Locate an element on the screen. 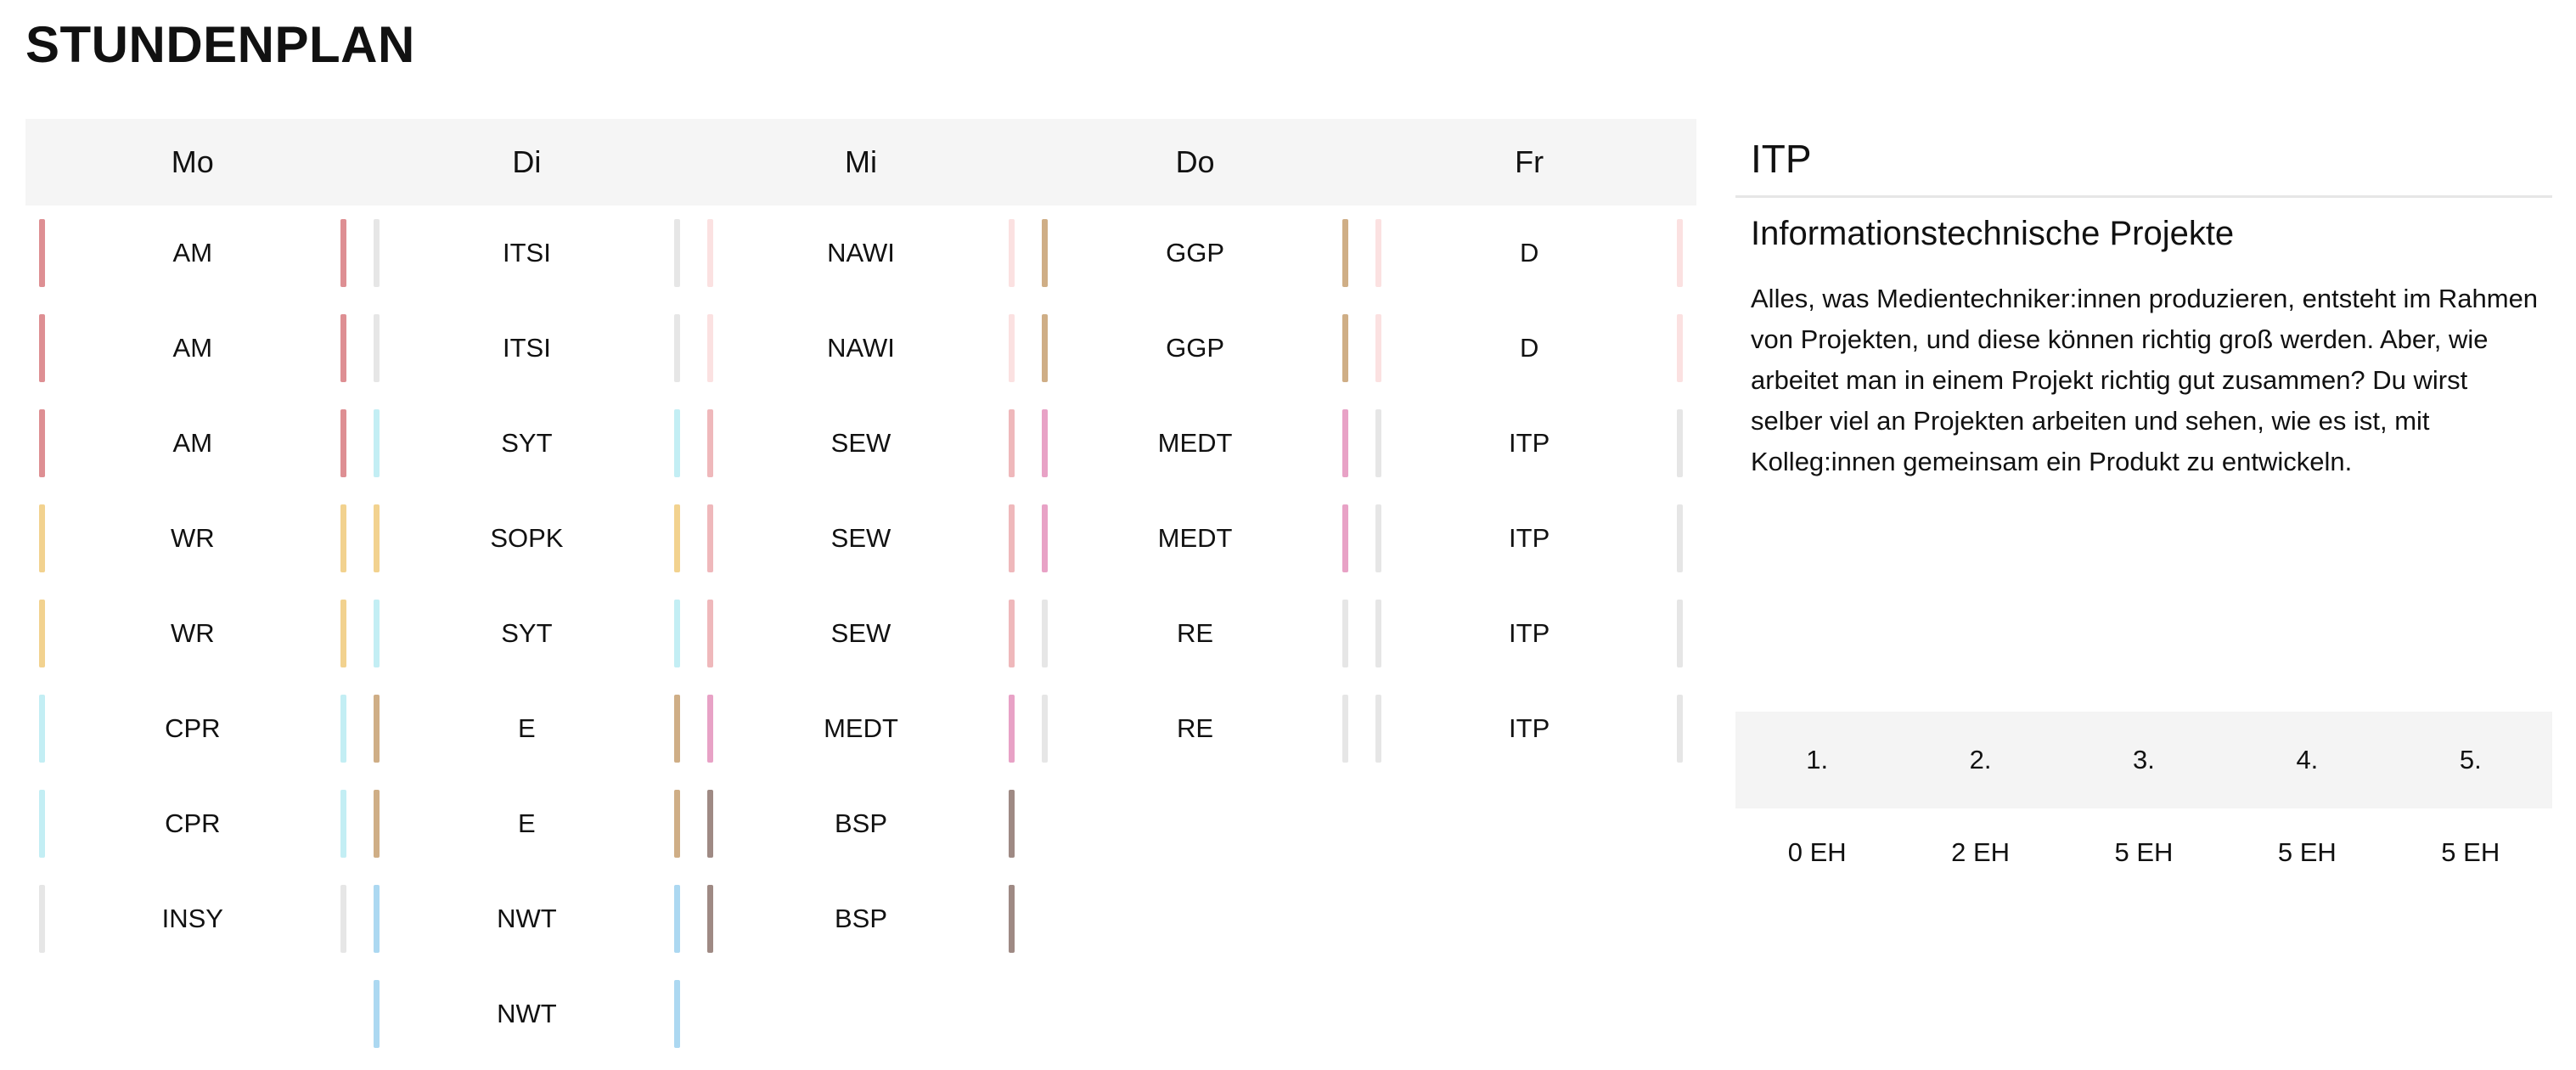 The width and height of the screenshot is (2576, 1070). lesson-label: SOPK is located at coordinates (527, 538).